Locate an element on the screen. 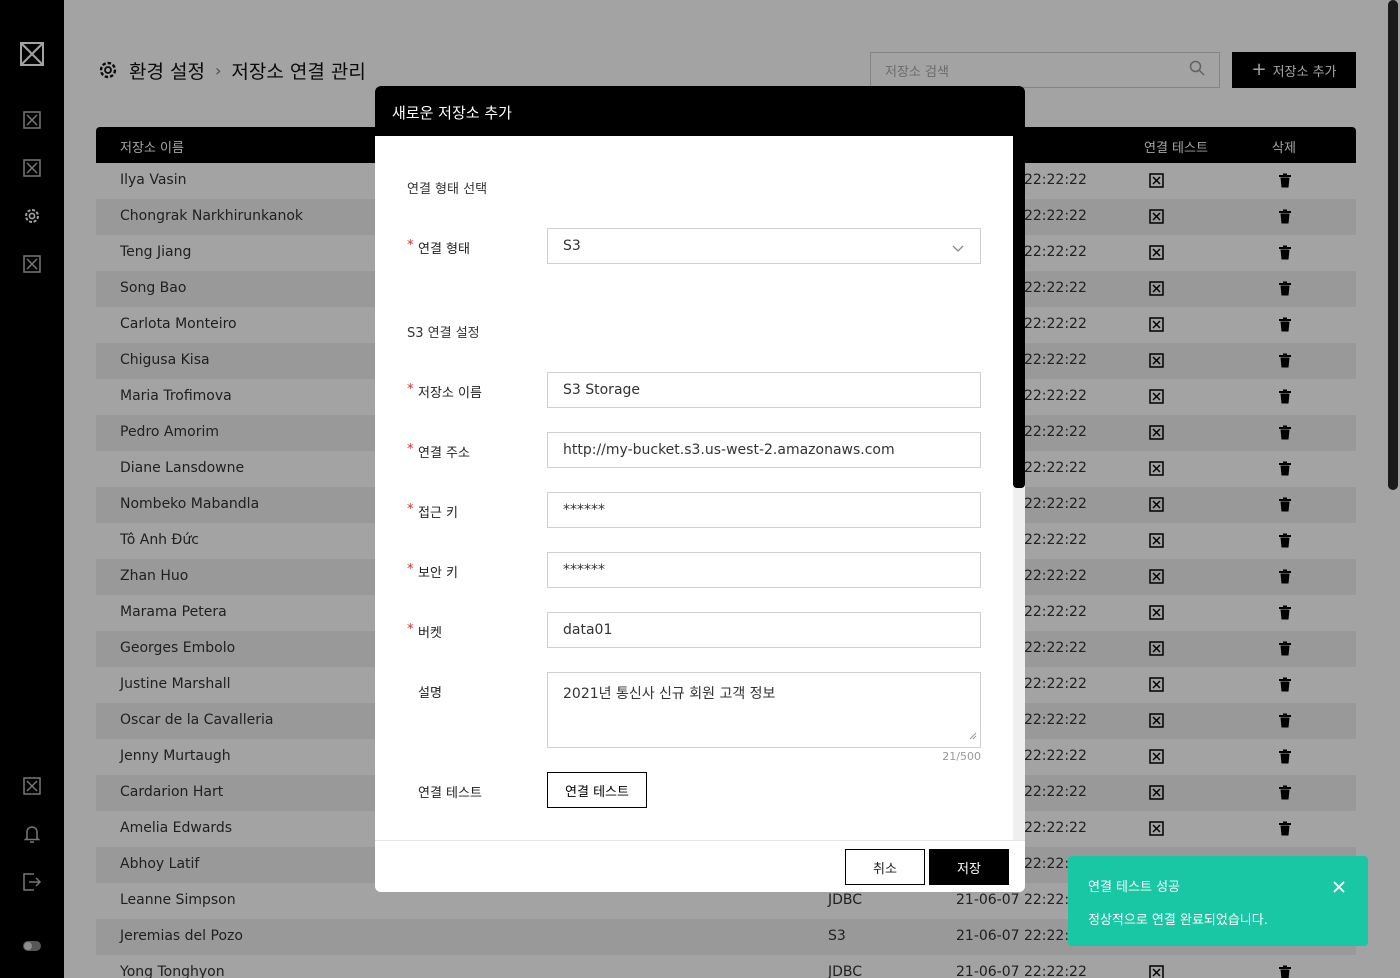 The image size is (1400, 978). bucket-field: data01 is located at coordinates (764, 630).